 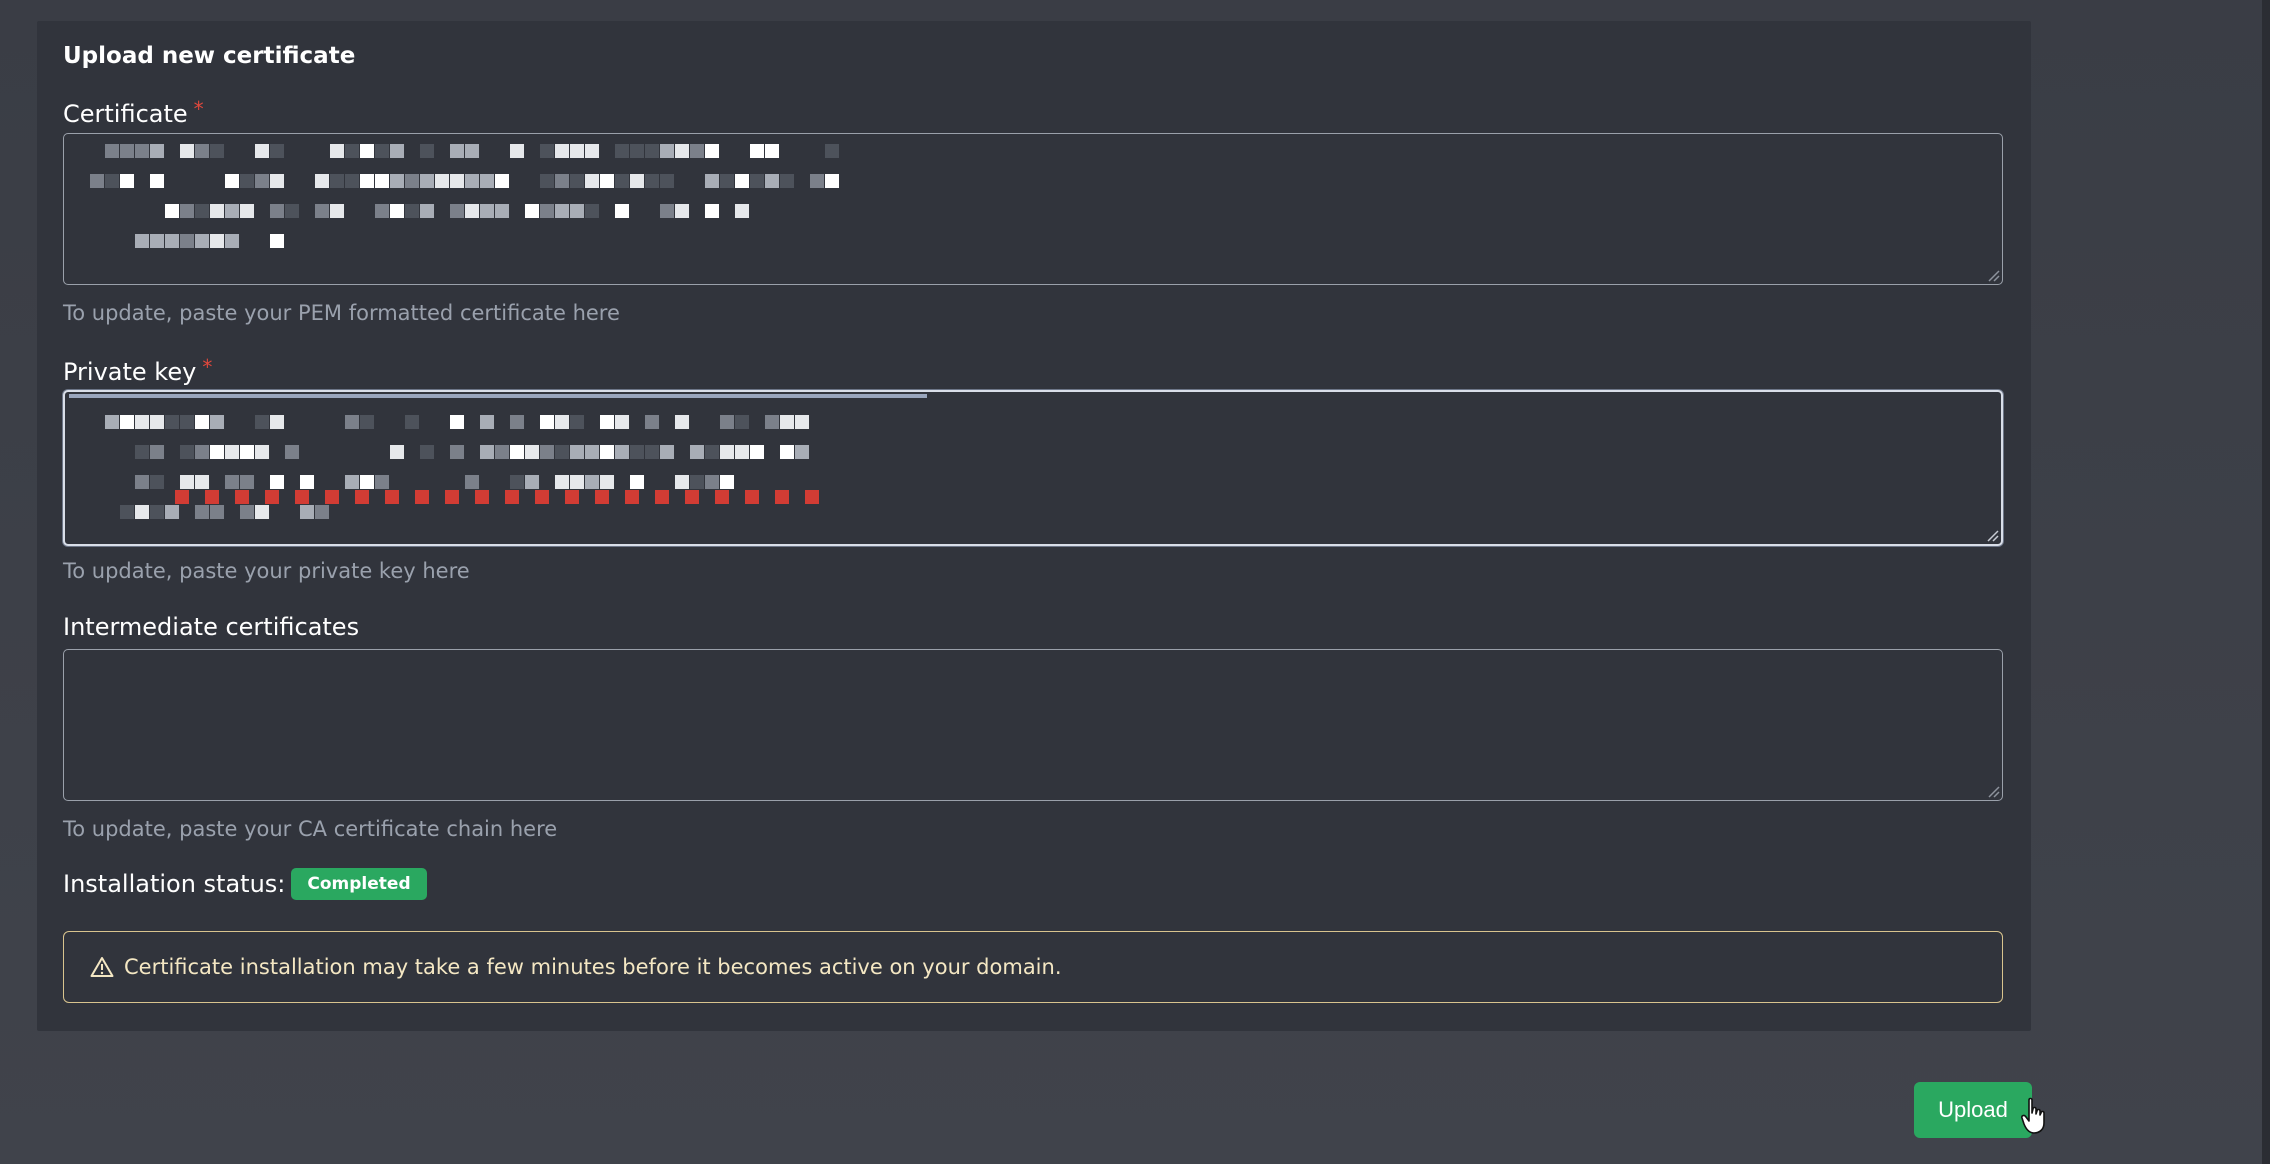 I want to click on intermediate-certificates-input, so click(x=1033, y=725).